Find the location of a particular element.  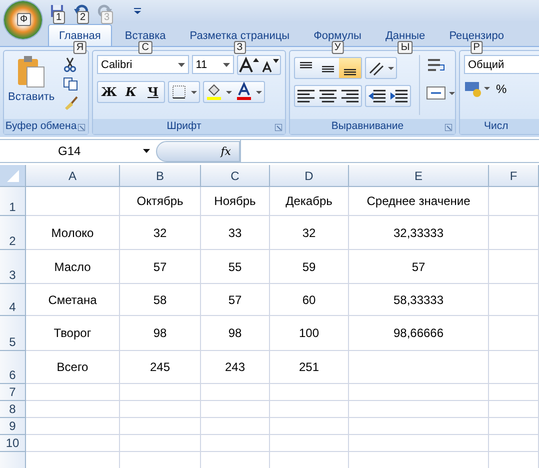

column-header: B is located at coordinates (160, 176).